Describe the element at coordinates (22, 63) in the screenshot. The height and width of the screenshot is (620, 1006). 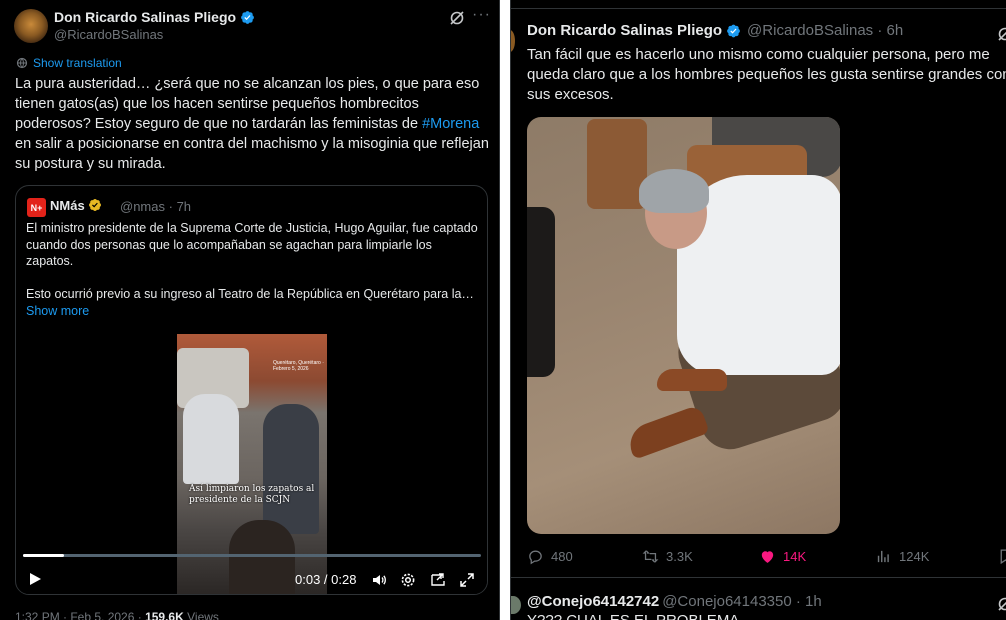
I see `translate-icon` at that location.